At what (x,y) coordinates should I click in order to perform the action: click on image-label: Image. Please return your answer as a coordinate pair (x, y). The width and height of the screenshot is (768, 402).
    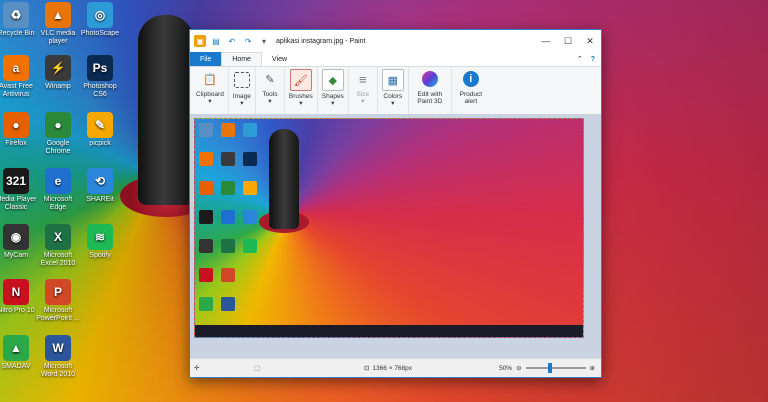
    Looking at the image, I should click on (241, 96).